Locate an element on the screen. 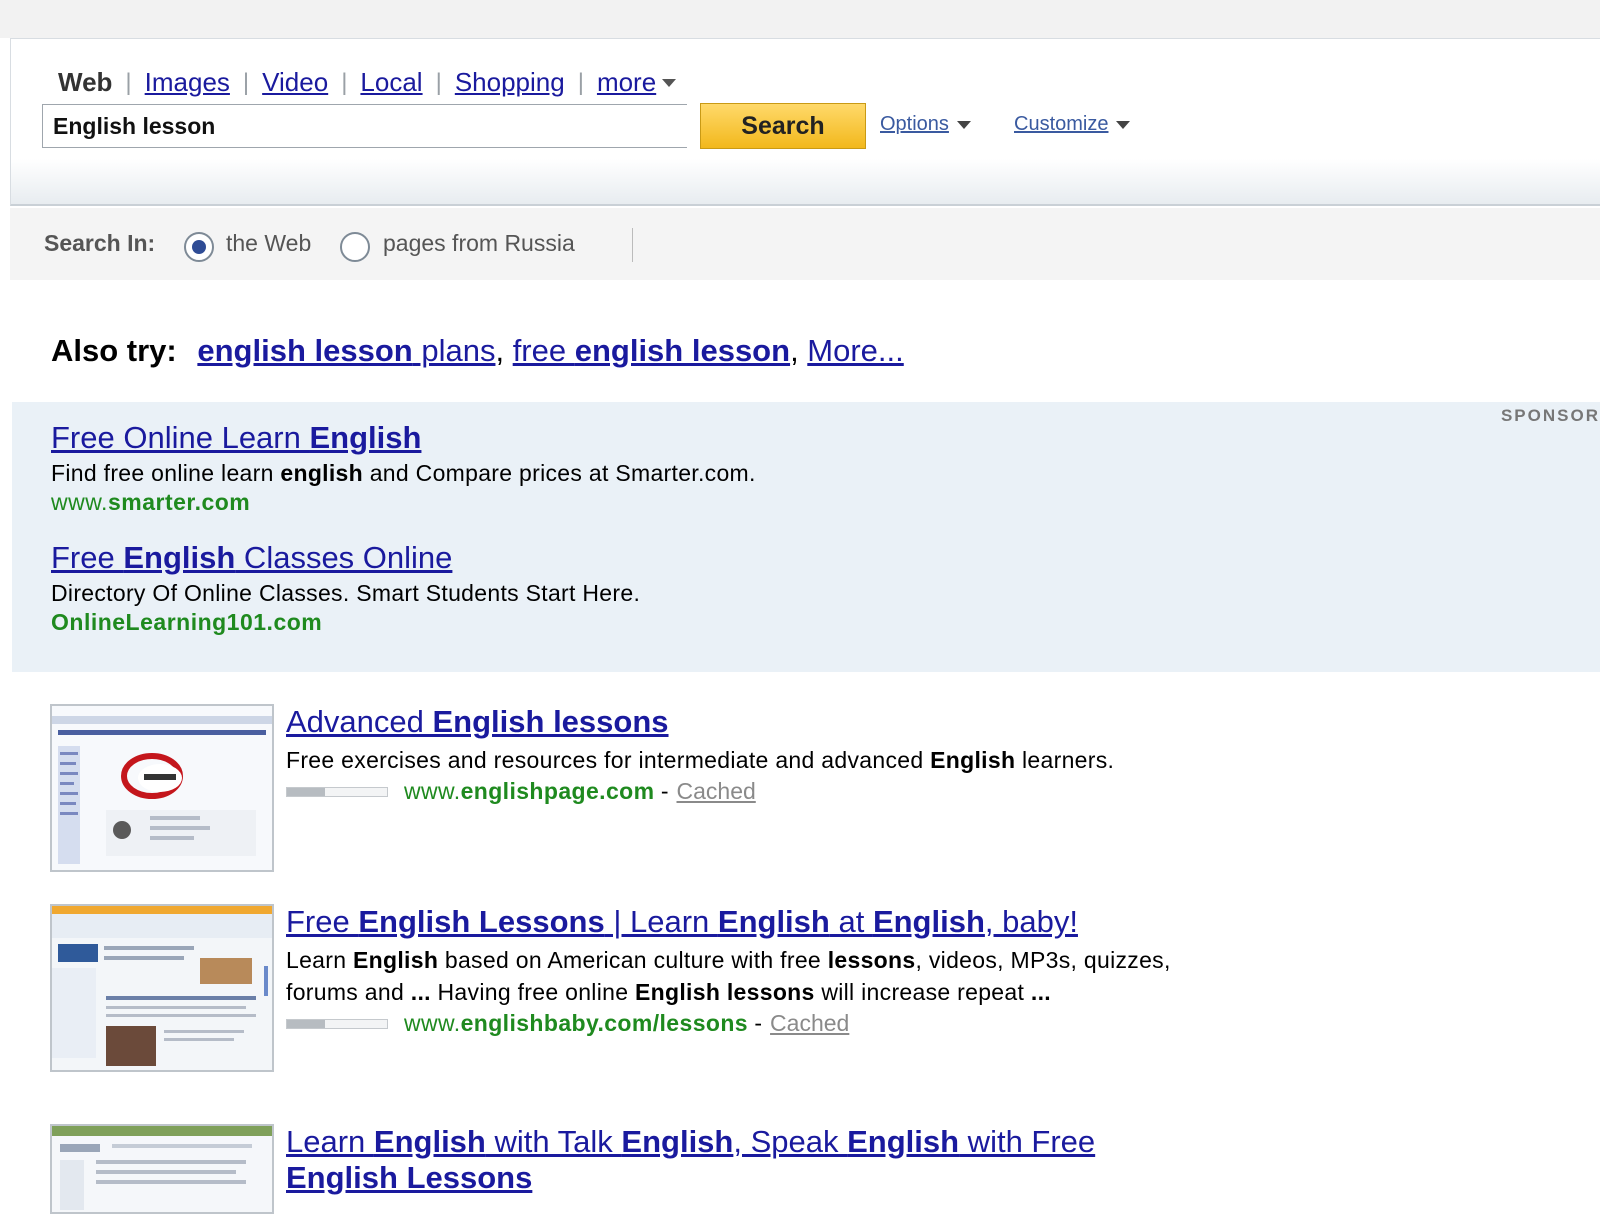 The image size is (1600, 1214). search-in-bar: Search In: the Web pages from Russia is located at coordinates (805, 244).